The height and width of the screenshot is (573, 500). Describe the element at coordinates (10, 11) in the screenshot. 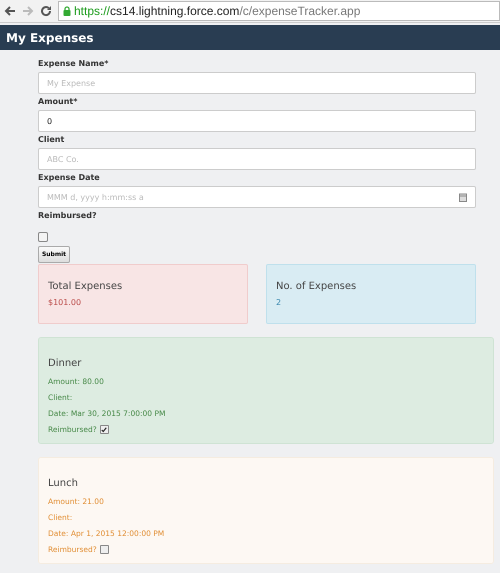

I see `back-icon` at that location.